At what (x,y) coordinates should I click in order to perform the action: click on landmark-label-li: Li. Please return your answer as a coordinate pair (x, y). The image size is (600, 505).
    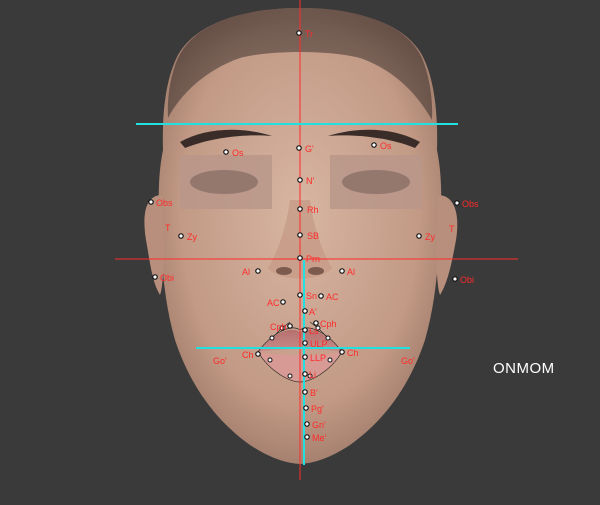
    Looking at the image, I should click on (312, 375).